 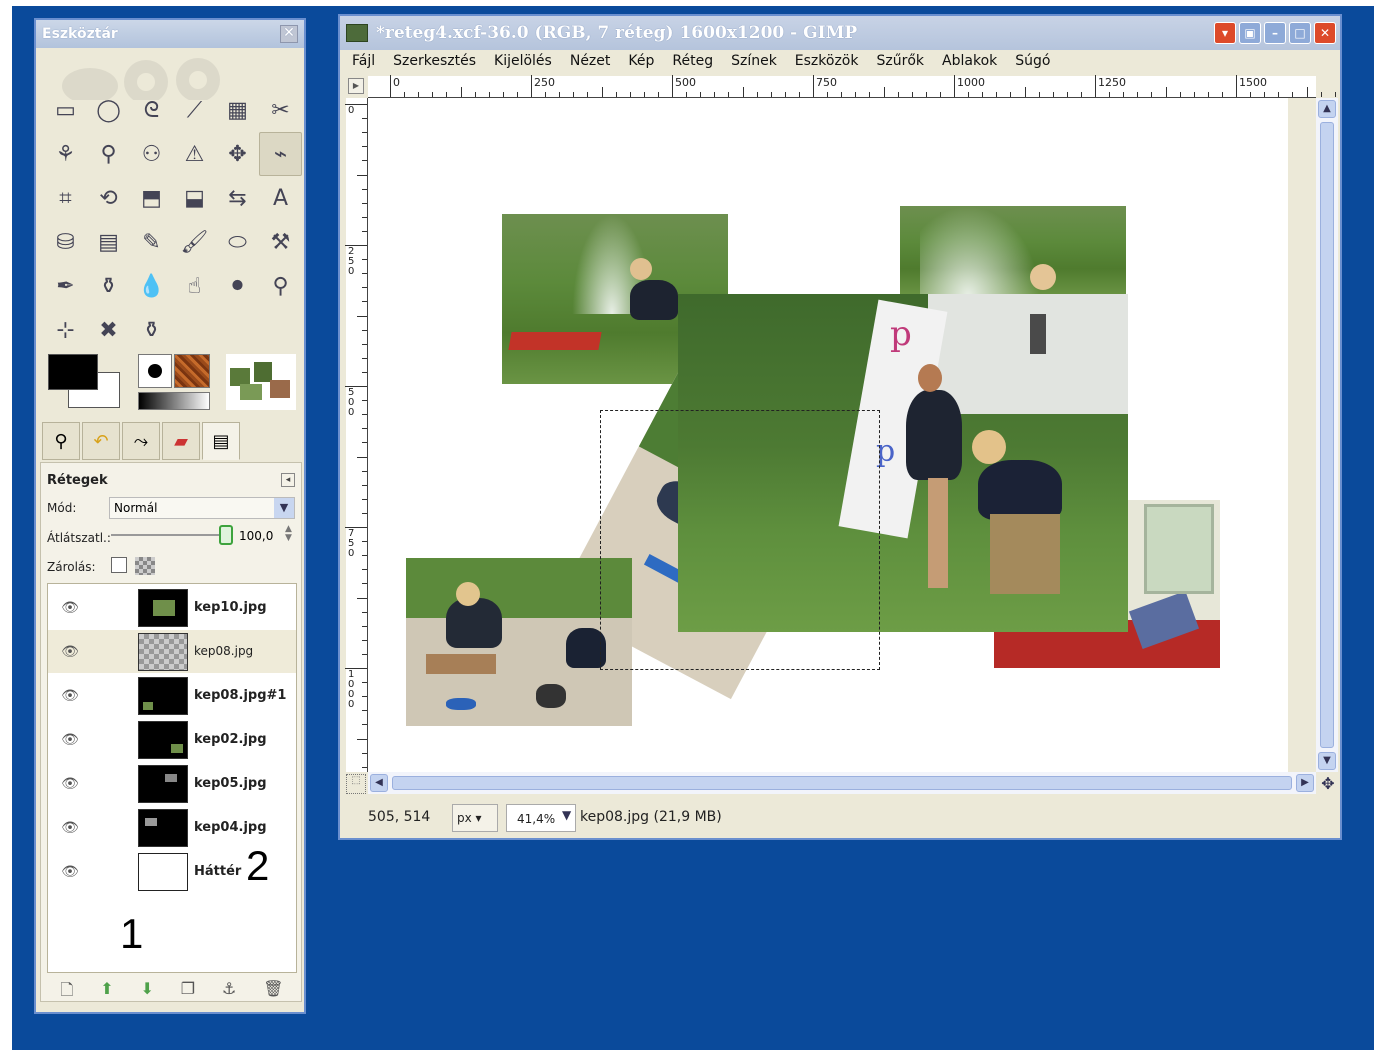 What do you see at coordinates (192, 371) in the screenshot?
I see `pattern-selector` at bounding box center [192, 371].